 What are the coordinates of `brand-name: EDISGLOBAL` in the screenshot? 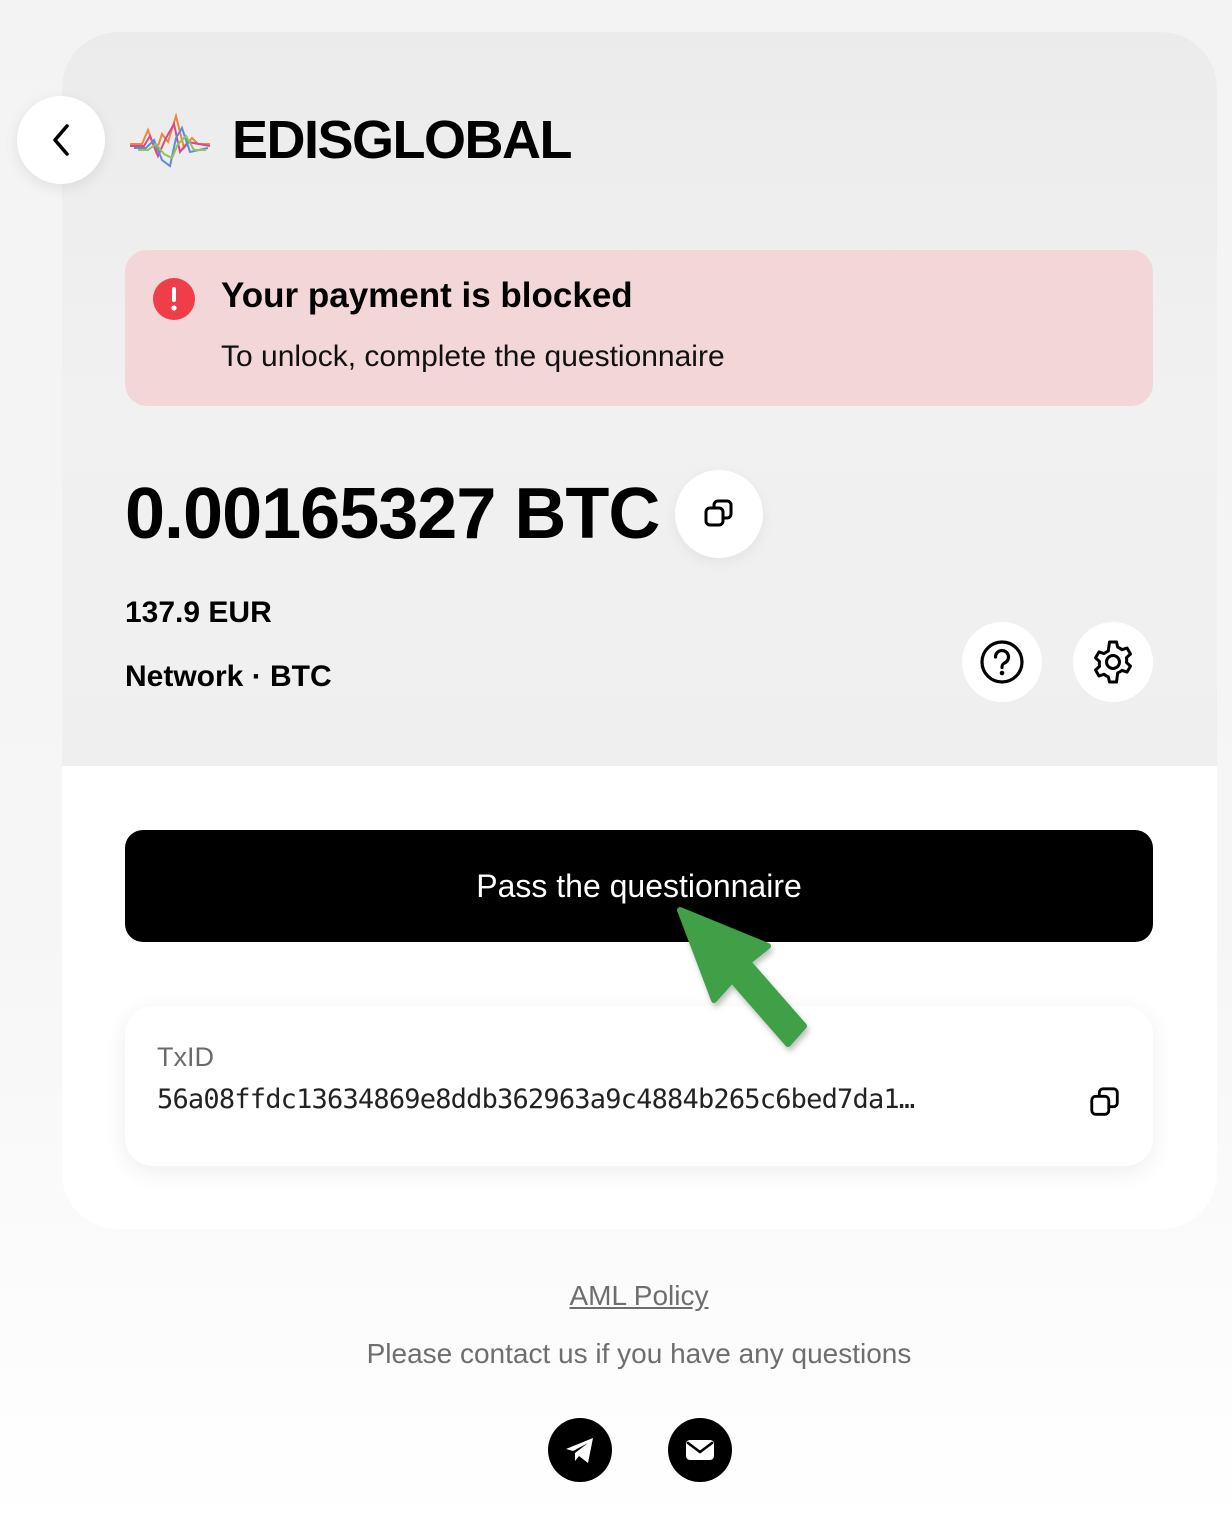 It's located at (402, 140).